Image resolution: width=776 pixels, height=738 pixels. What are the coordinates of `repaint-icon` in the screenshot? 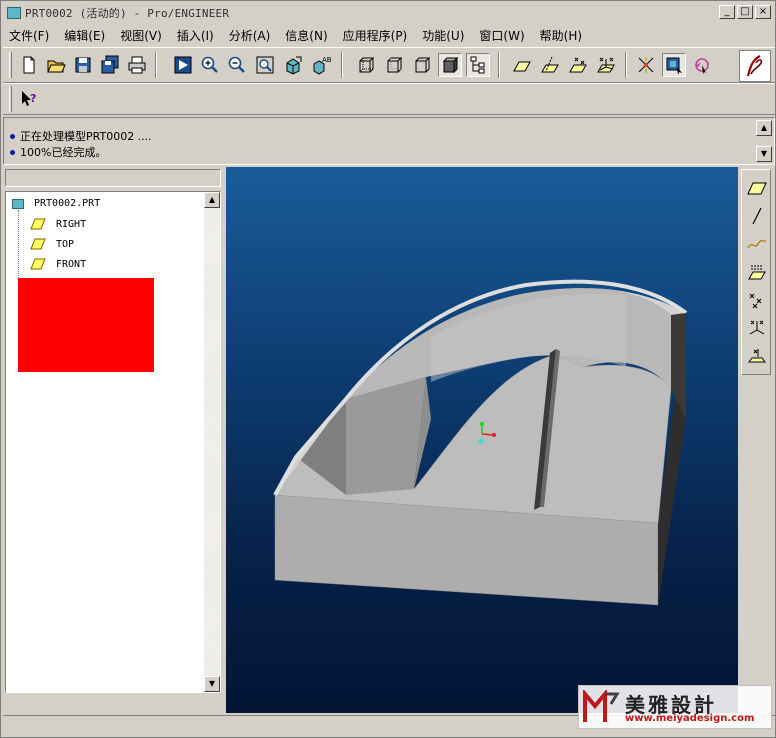 It's located at (674, 65).